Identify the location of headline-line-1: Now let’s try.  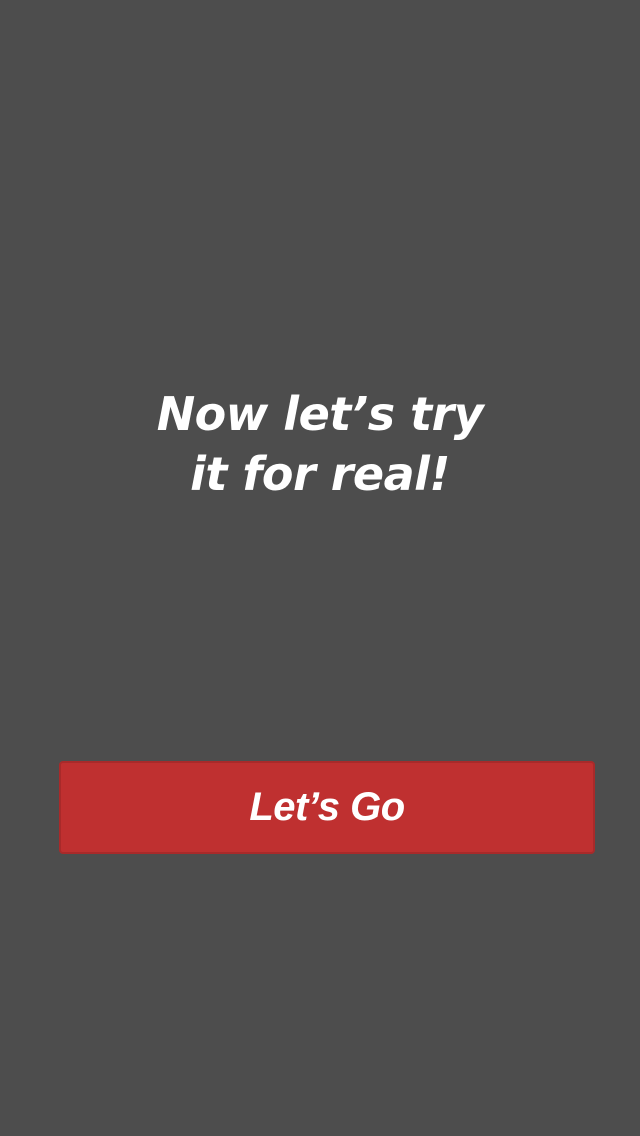
(320, 414).